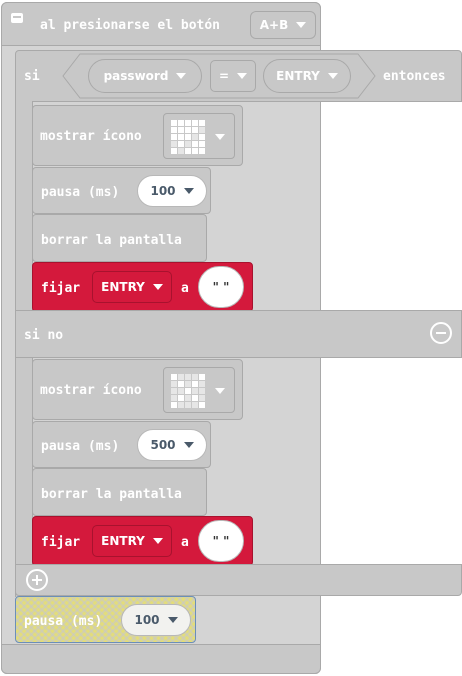 The width and height of the screenshot is (462, 676). Describe the element at coordinates (105, 619) in the screenshot. I see `disabled-pause-block: pausa (ms) 100` at that location.